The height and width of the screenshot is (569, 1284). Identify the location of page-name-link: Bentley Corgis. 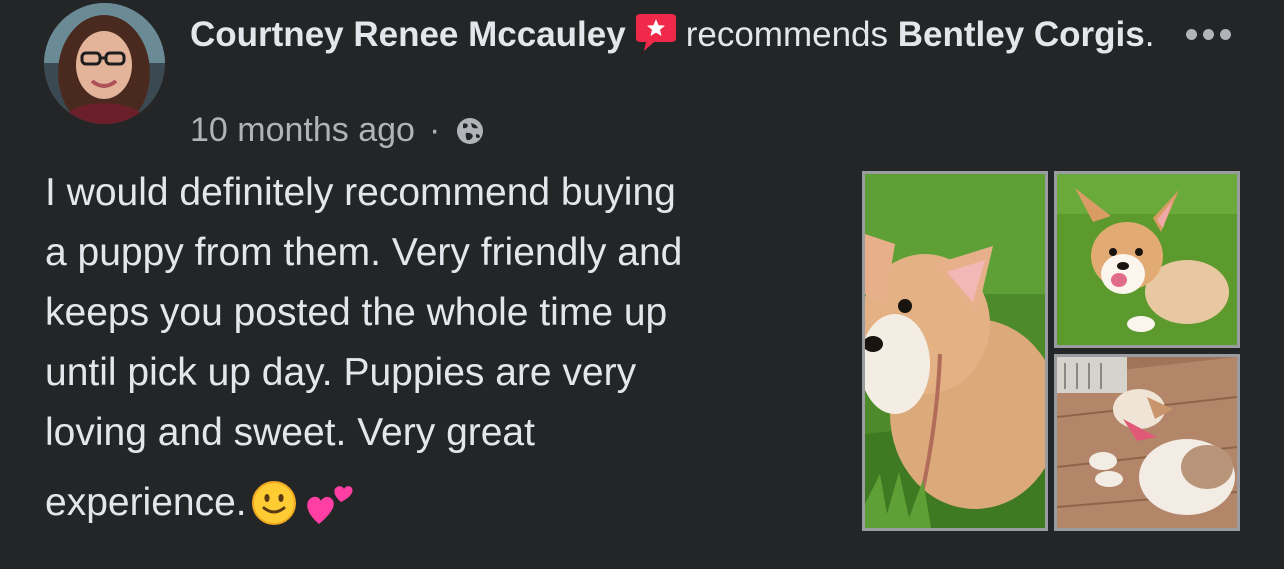
(1021, 34).